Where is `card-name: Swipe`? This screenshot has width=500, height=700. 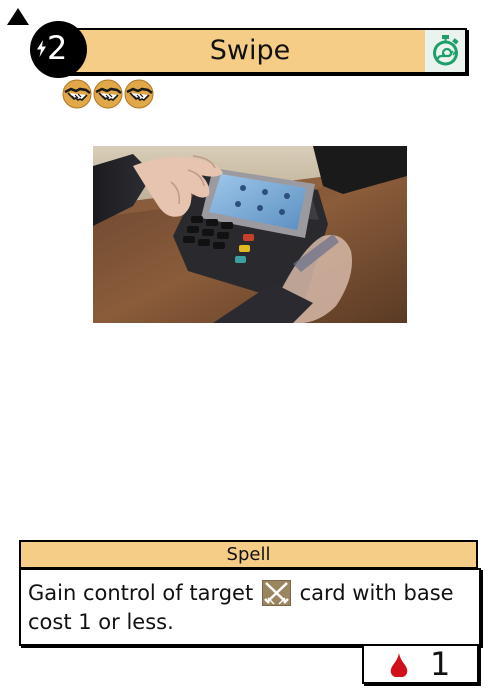
card-name: Swipe is located at coordinates (250, 50).